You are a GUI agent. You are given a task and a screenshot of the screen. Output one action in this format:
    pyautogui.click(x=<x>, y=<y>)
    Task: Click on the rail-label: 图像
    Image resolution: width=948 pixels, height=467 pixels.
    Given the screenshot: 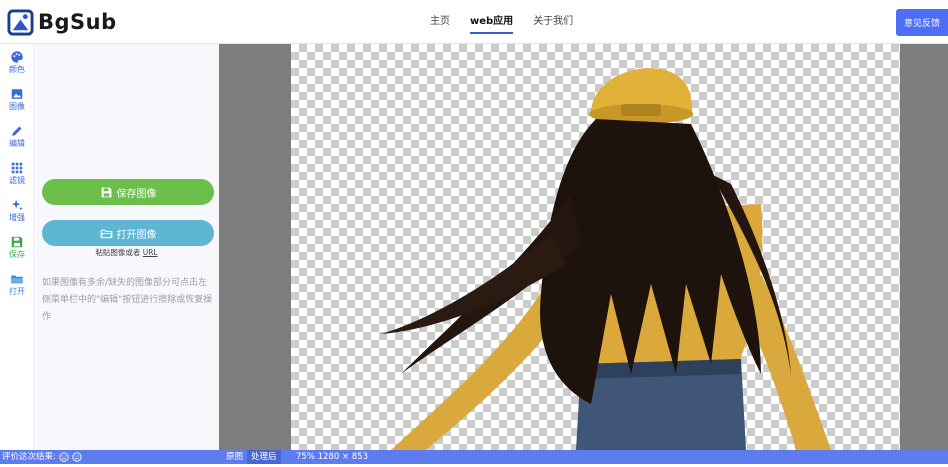 What is the action you would take?
    pyautogui.click(x=17, y=106)
    